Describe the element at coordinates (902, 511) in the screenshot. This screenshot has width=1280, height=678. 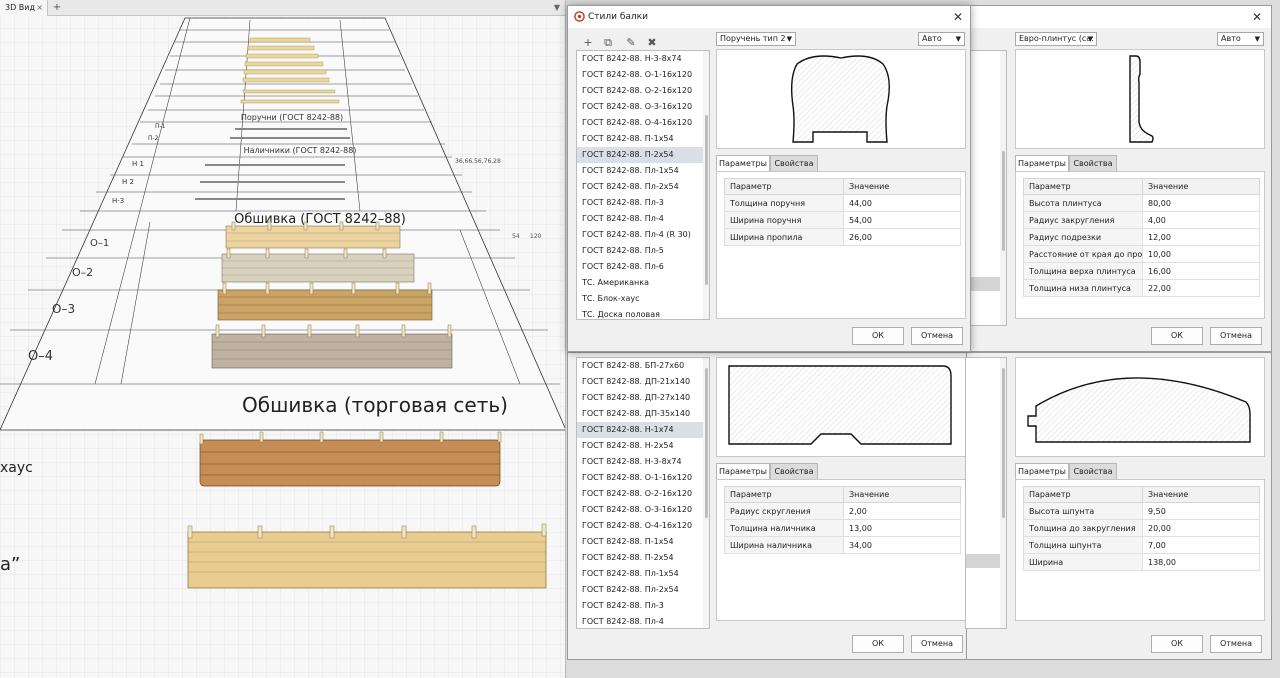
I see `param-value: 2,00` at that location.